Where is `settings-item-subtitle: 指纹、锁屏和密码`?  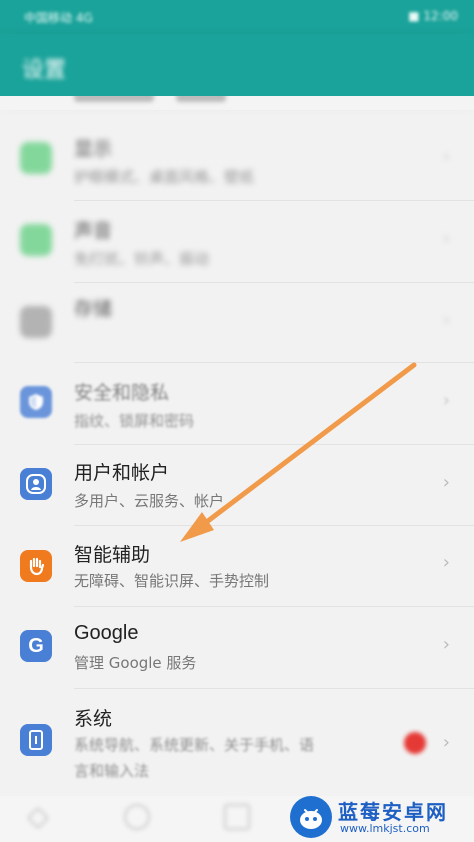 settings-item-subtitle: 指纹、锁屏和密码 is located at coordinates (134, 421).